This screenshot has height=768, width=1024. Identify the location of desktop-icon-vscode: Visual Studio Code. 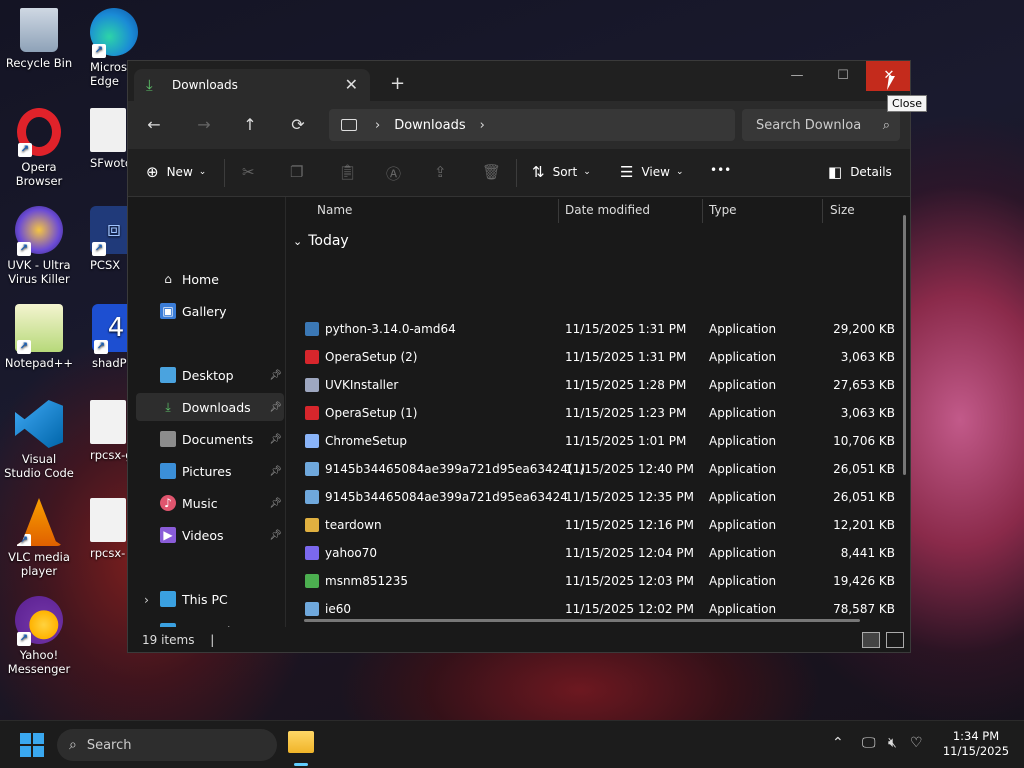
(39, 440).